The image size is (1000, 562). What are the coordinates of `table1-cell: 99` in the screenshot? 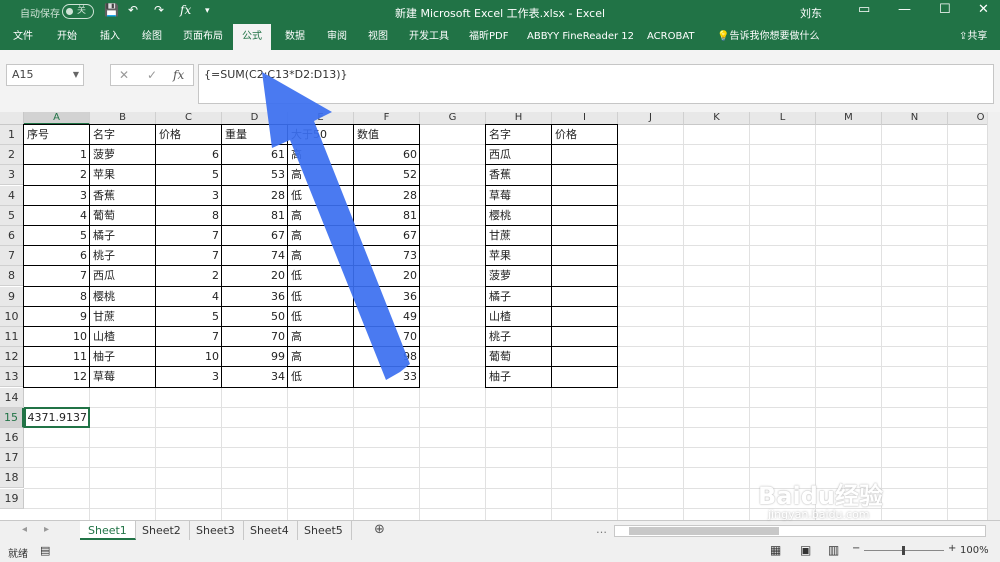 It's located at (255, 357).